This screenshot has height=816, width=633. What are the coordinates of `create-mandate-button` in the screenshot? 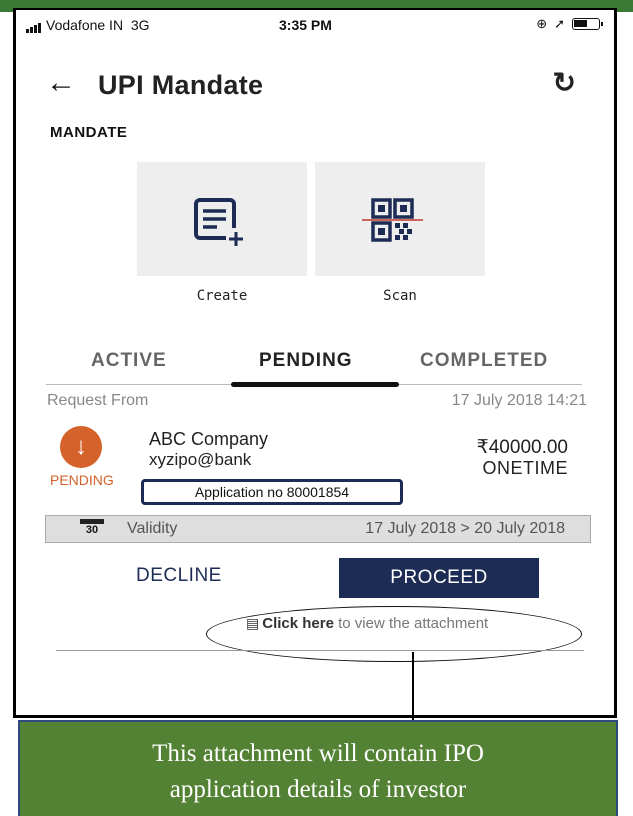 It's located at (222, 219).